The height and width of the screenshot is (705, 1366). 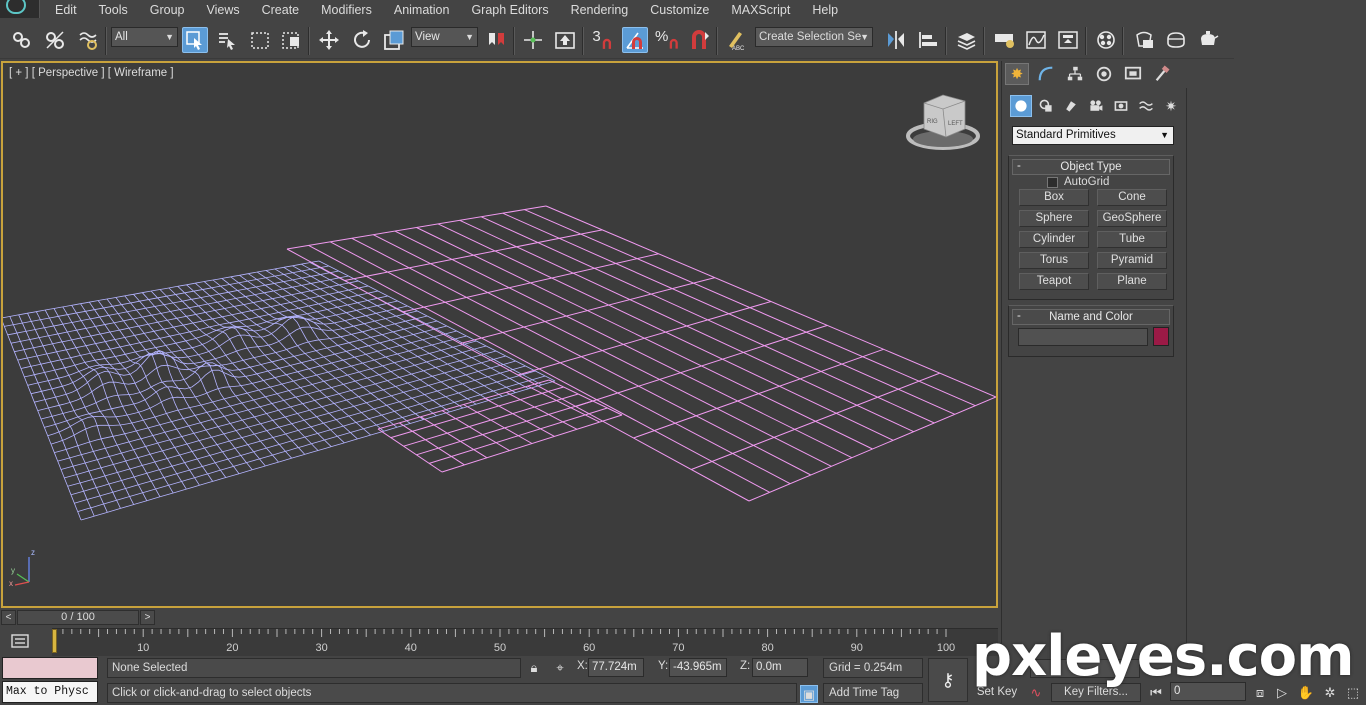 What do you see at coordinates (314, 668) in the screenshot?
I see `selection-status: None Selected` at bounding box center [314, 668].